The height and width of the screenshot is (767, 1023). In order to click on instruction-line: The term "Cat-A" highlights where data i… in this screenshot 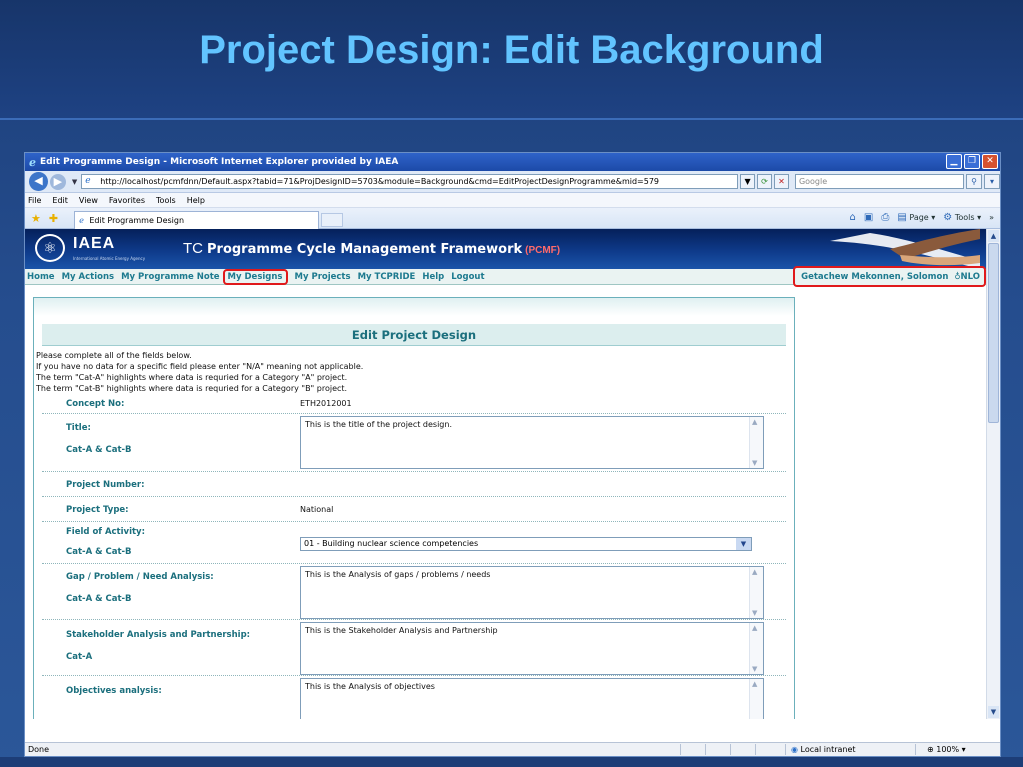, I will do `click(192, 377)`.